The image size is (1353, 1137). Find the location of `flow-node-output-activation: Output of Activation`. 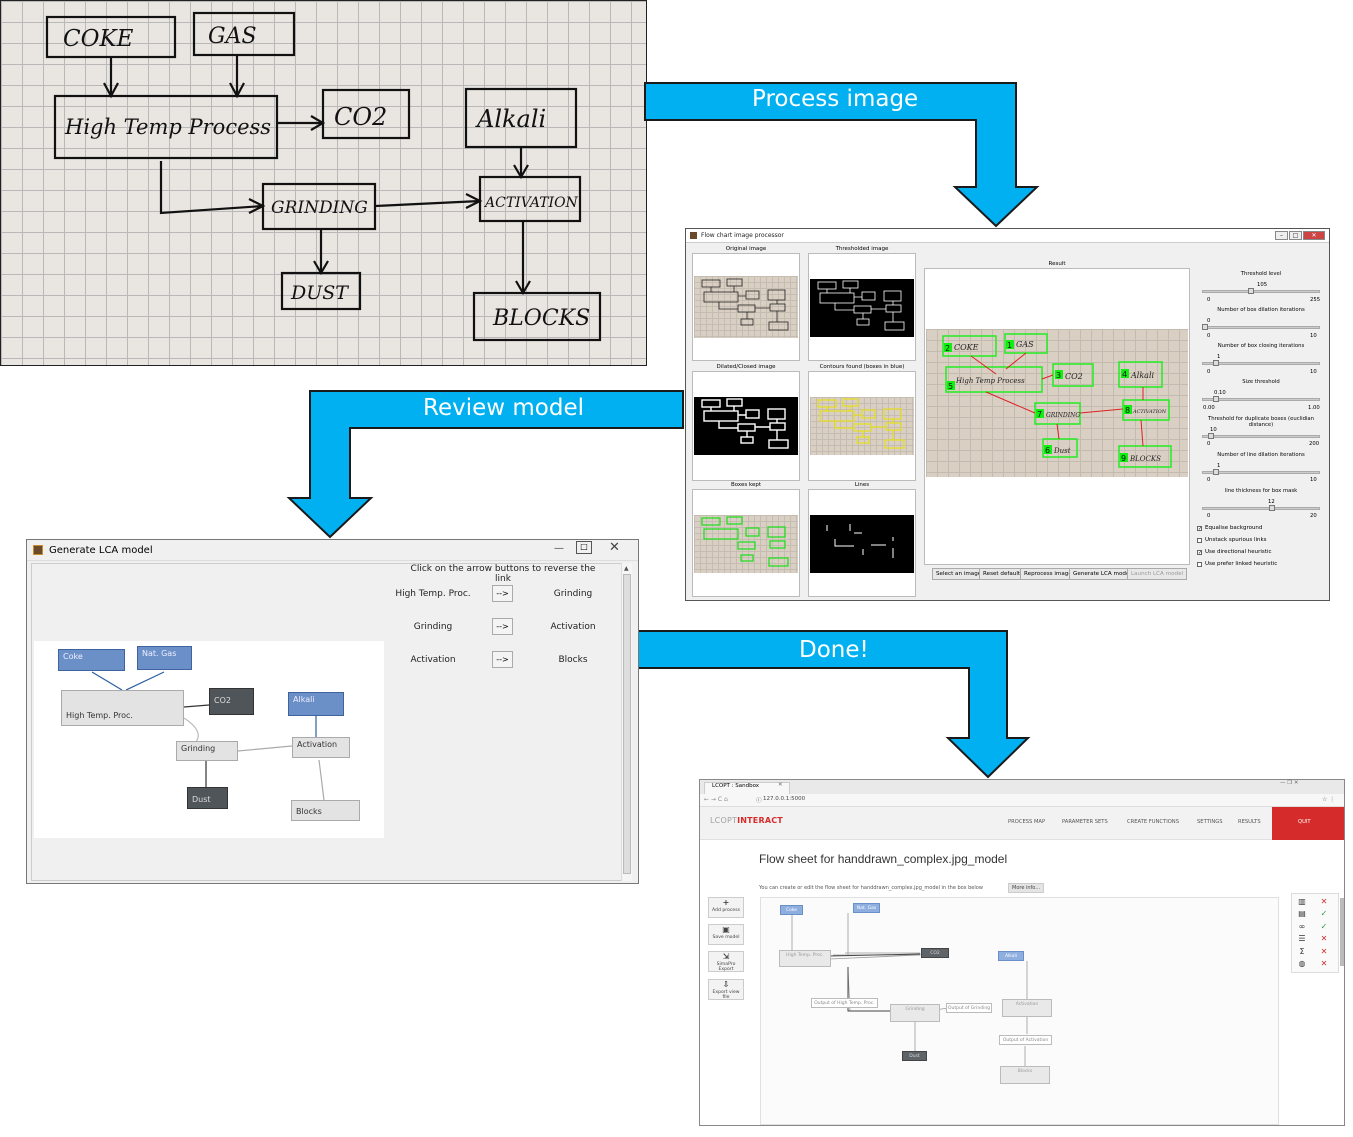

flow-node-output-activation: Output of Activation is located at coordinates (1025, 1040).